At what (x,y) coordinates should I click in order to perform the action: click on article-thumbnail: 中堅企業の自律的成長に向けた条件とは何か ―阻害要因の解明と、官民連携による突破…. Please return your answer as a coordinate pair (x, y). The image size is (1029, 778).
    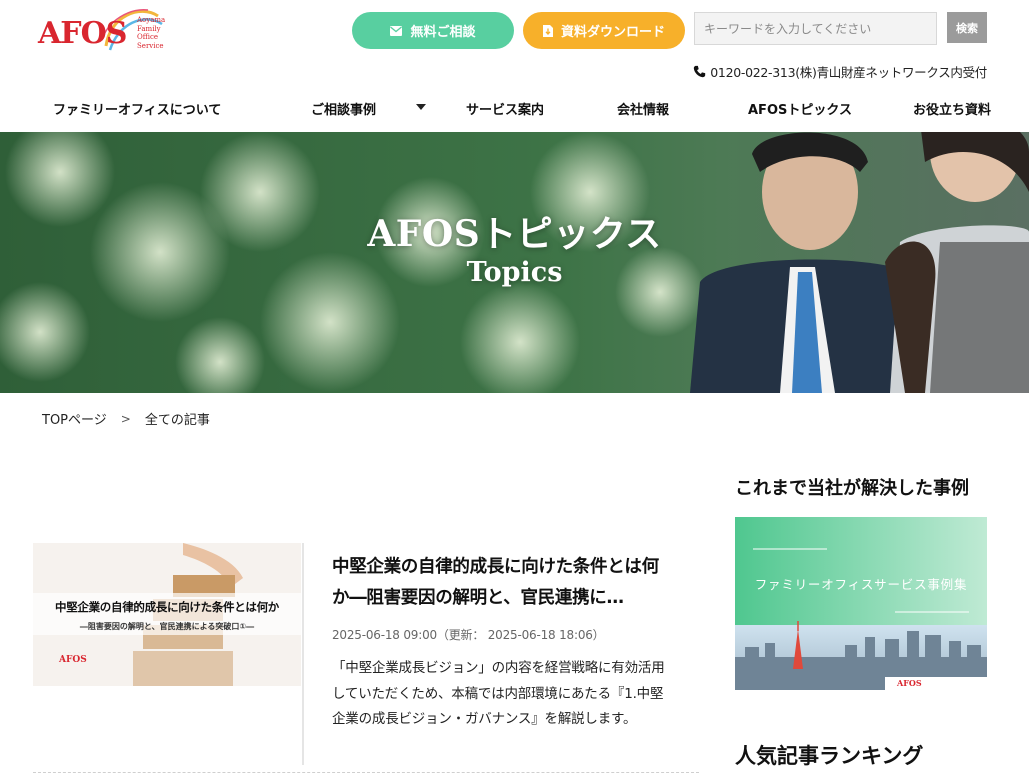
    Looking at the image, I should click on (167, 614).